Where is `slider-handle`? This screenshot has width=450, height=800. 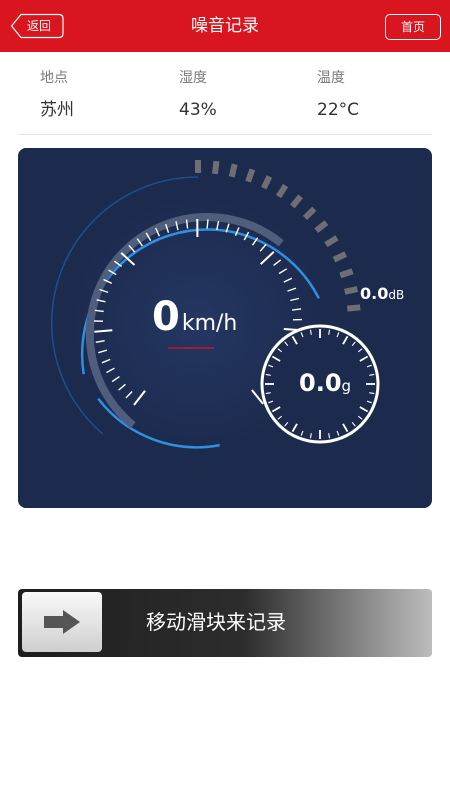
slider-handle is located at coordinates (62, 622).